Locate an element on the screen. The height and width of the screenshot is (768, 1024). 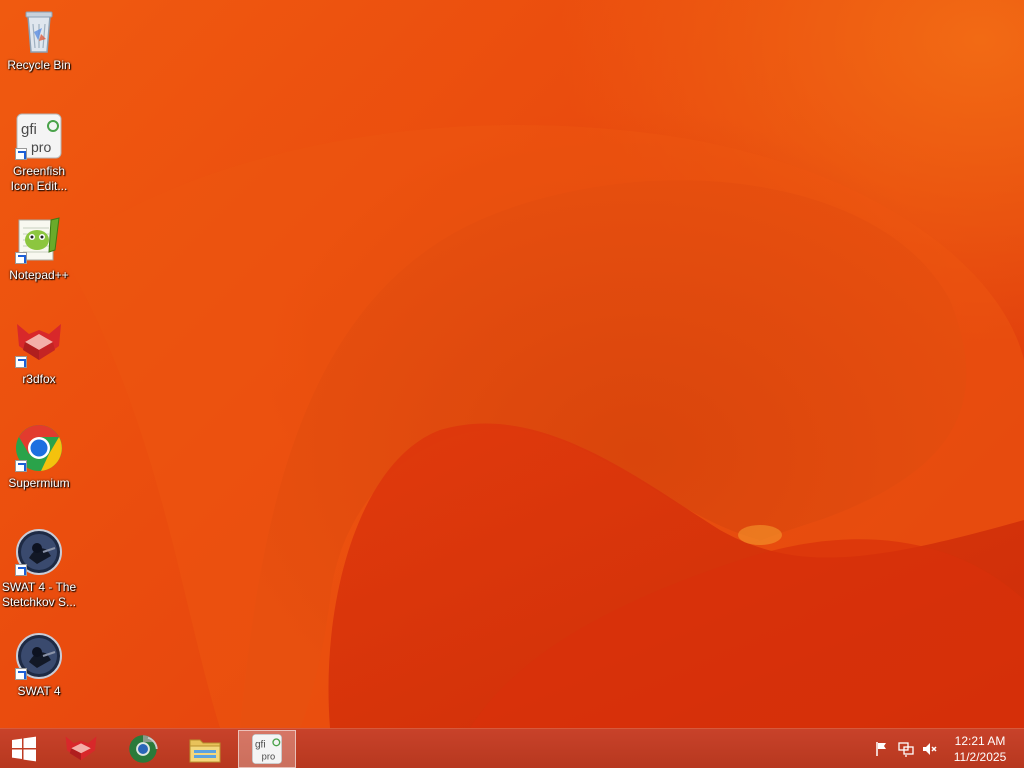
desktop-icon-r3dfox: r3dfox is located at coordinates (39, 353).